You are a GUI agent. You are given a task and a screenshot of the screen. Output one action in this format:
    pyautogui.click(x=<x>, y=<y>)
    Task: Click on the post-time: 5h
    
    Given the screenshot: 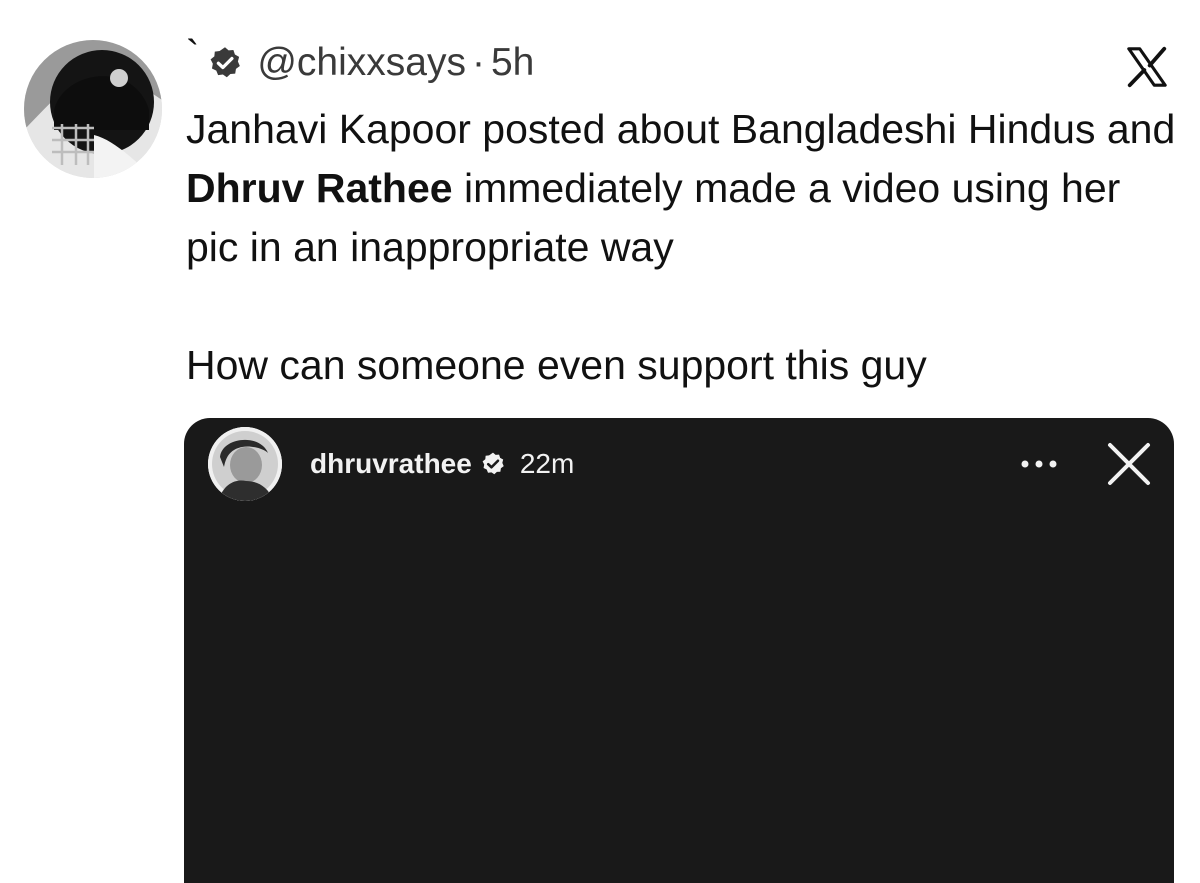 What is the action you would take?
    pyautogui.click(x=512, y=63)
    